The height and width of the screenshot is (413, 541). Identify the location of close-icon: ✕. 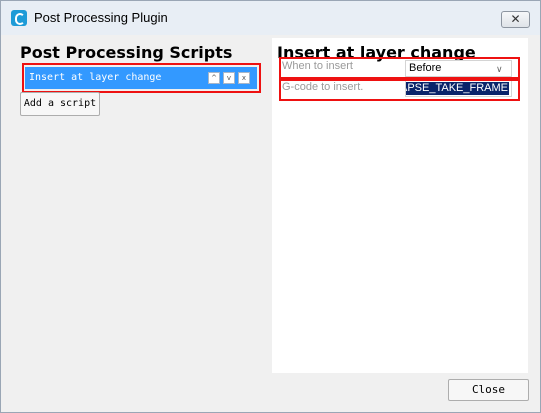
(515, 19).